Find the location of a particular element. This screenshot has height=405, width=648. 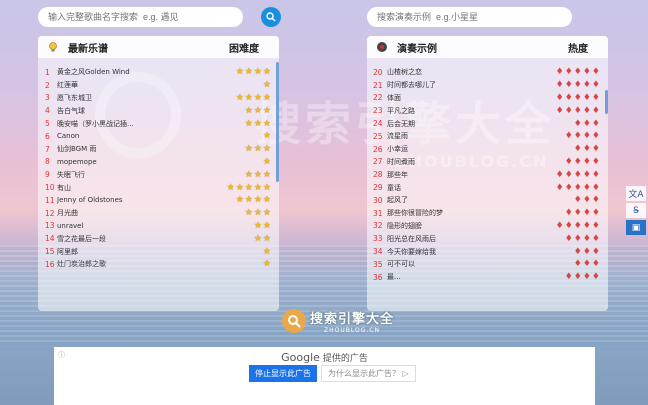

row-title-link: 阿里郎 is located at coordinates (160, 252).